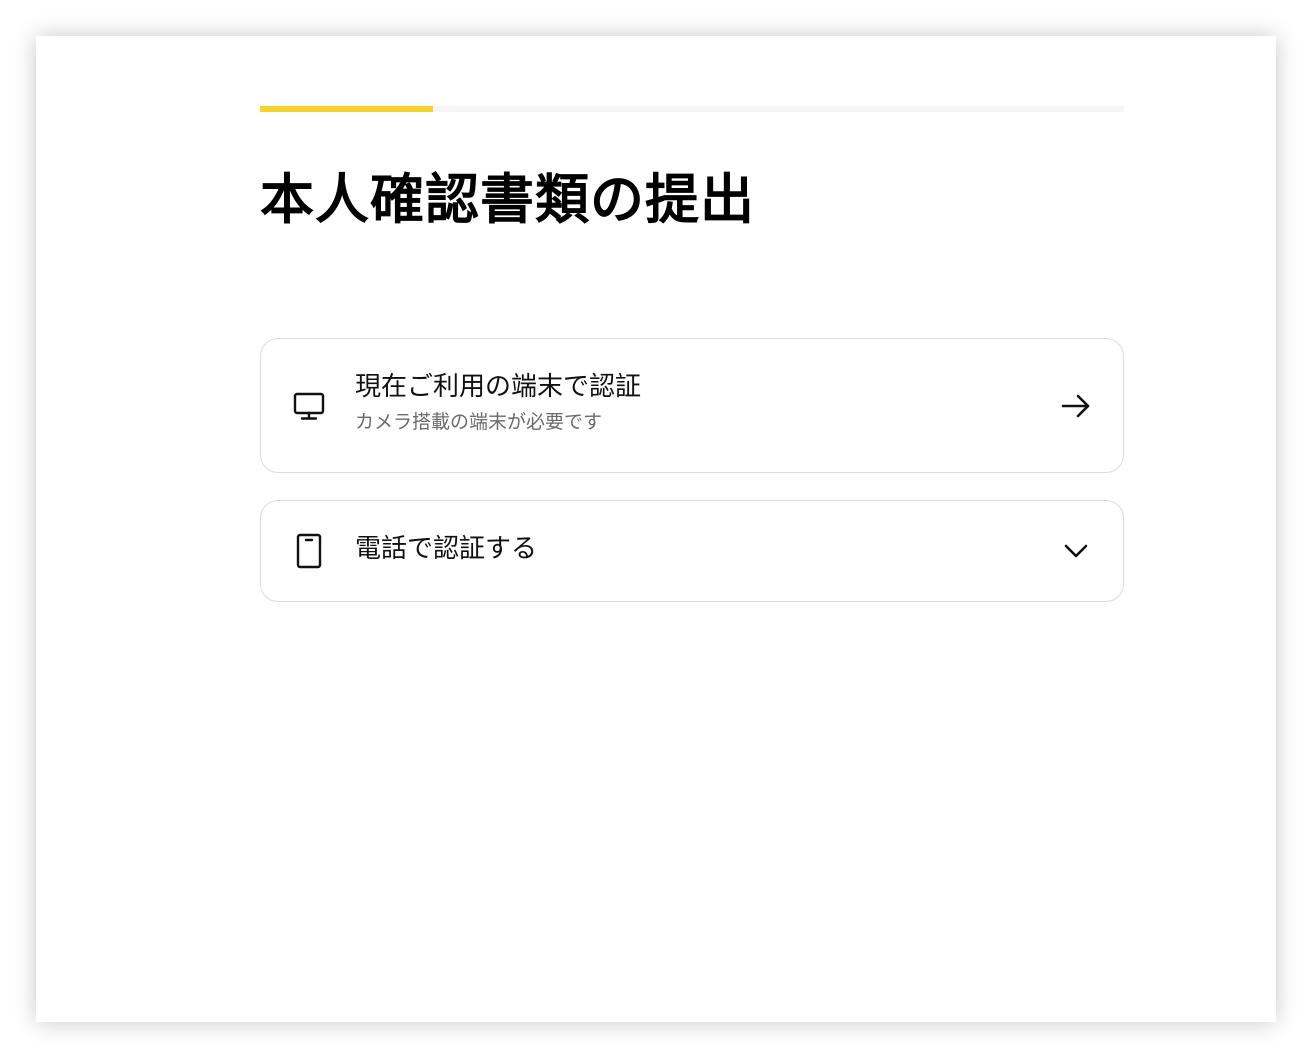 The height and width of the screenshot is (1058, 1312). Describe the element at coordinates (1076, 406) in the screenshot. I see `arrow-right-icon` at that location.